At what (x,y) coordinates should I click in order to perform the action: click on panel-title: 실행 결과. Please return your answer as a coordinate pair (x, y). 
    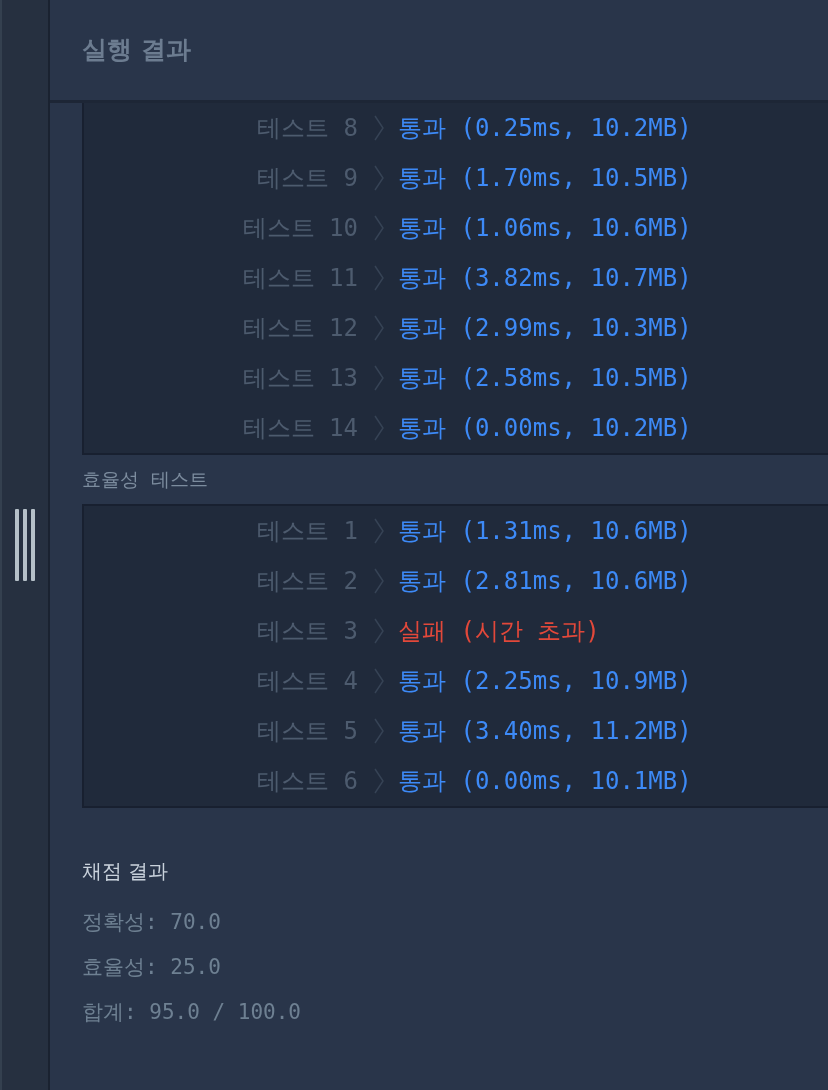
    Looking at the image, I should click on (136, 50).